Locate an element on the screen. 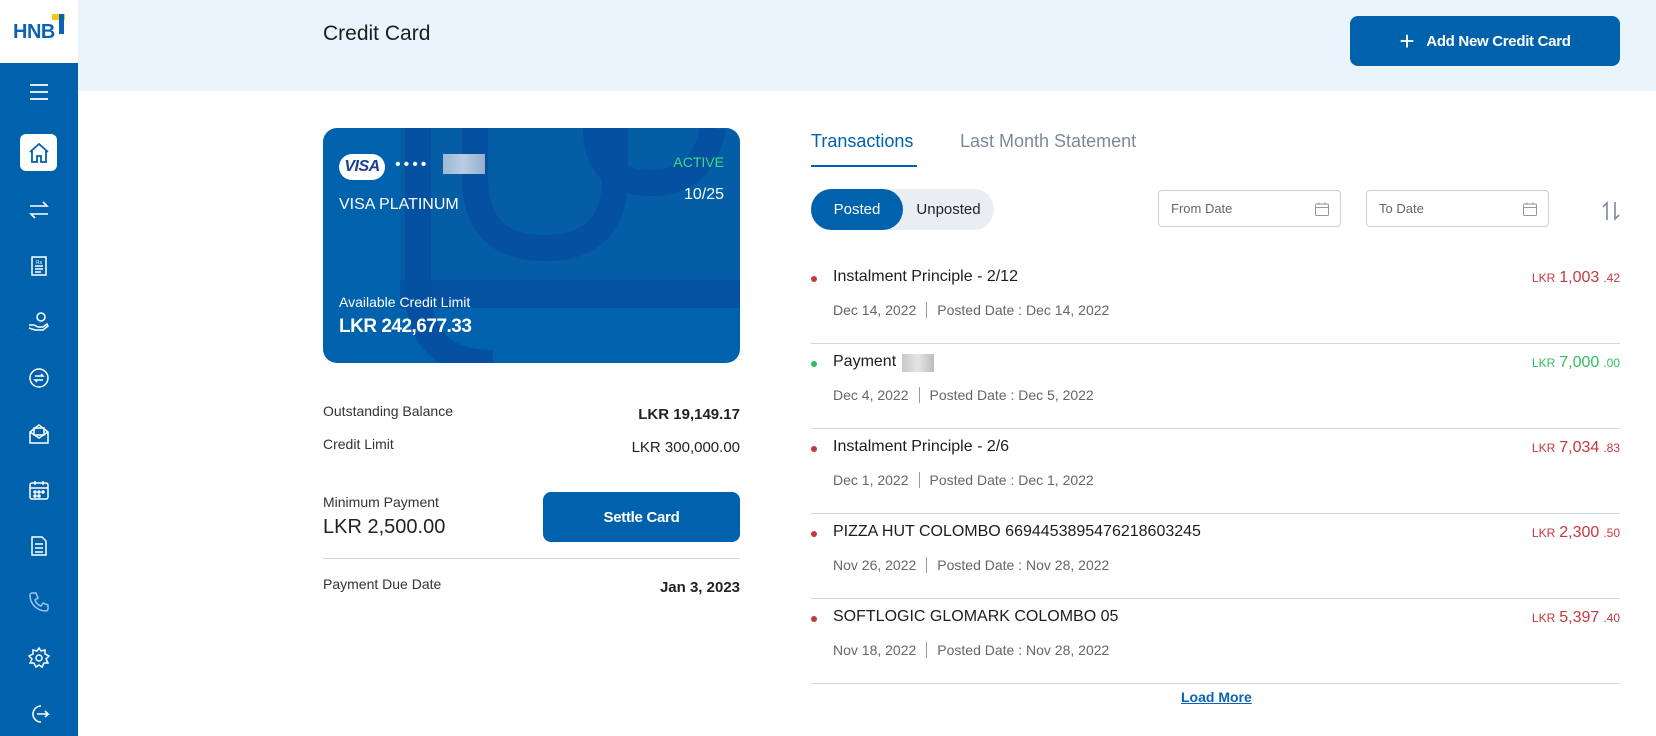 The image size is (1656, 736). menu-icon is located at coordinates (38, 91).